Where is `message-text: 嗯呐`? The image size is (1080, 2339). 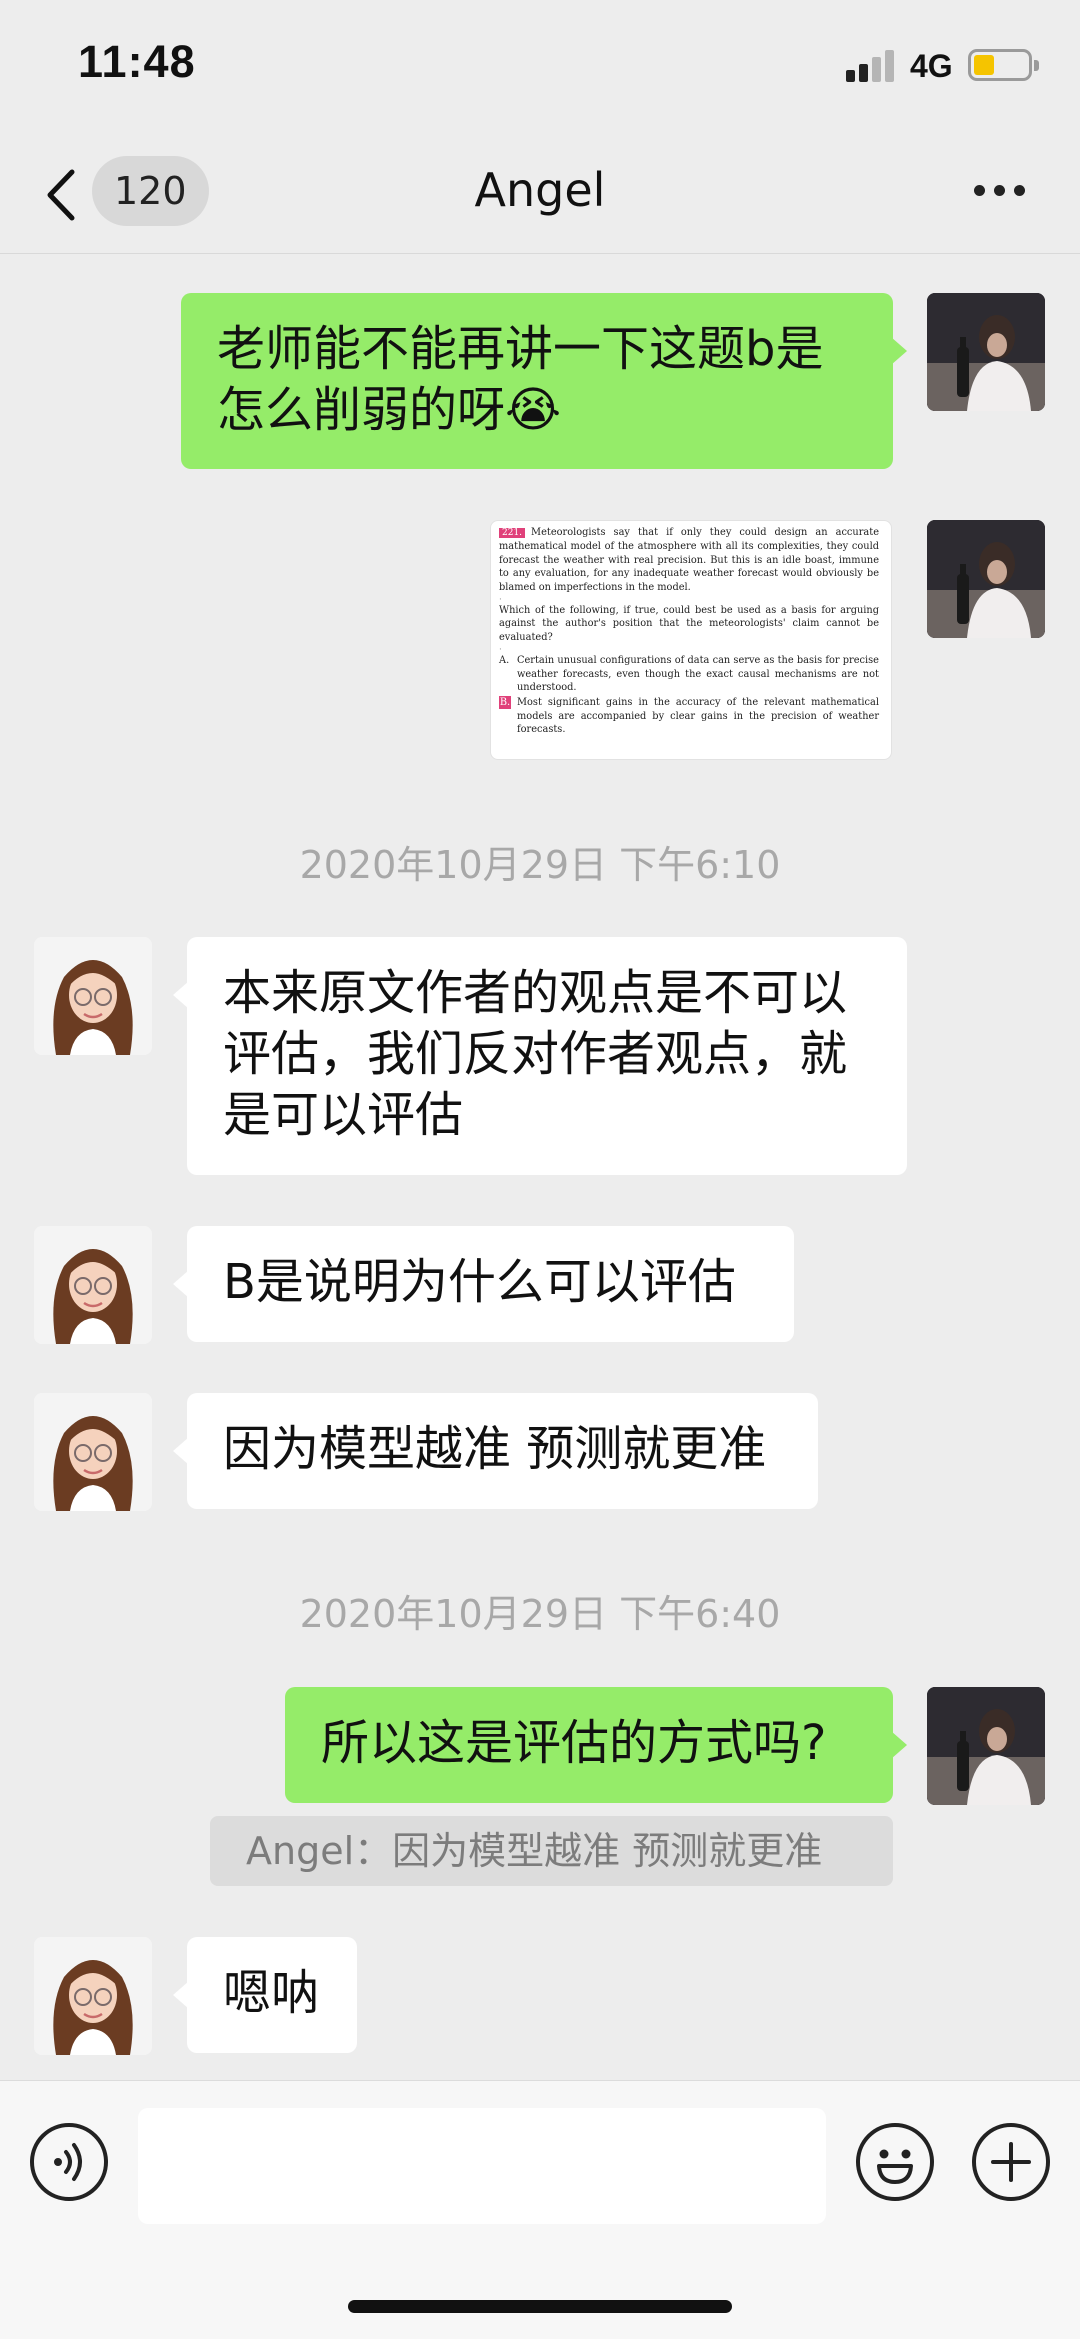 message-text: 嗯呐 is located at coordinates (271, 1993).